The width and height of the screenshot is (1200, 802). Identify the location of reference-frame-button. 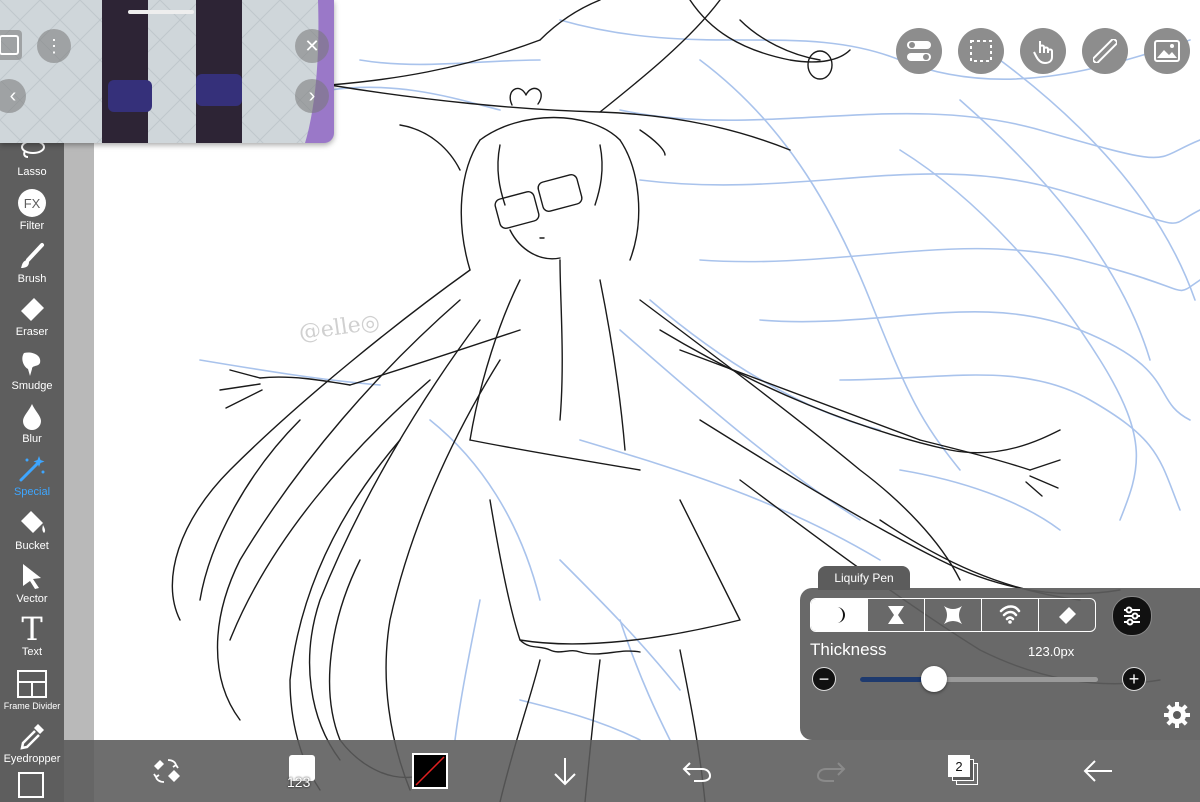
(11, 45).